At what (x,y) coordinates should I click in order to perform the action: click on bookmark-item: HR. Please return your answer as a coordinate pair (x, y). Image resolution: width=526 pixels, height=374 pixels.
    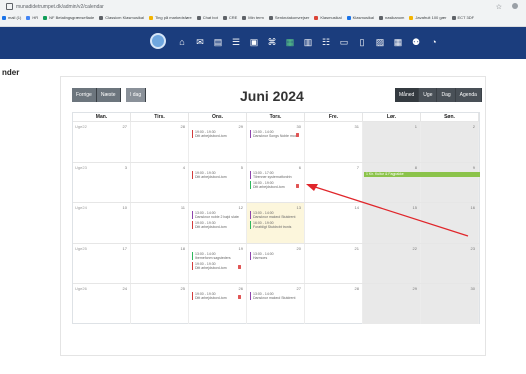
    Looking at the image, I should click on (32, 17).